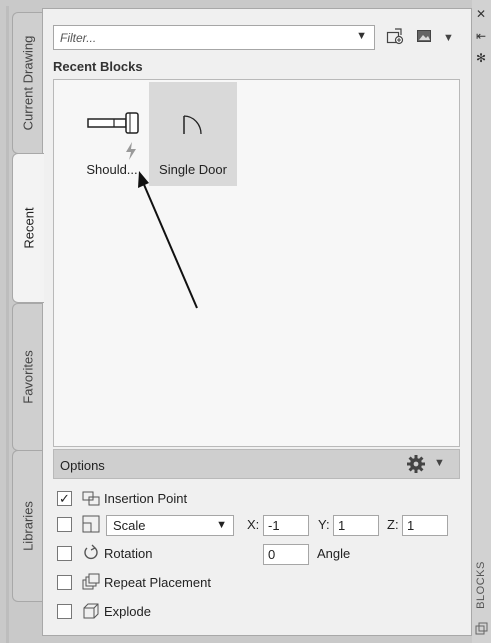 Image resolution: width=491 pixels, height=643 pixels. I want to click on gear-icon, so click(416, 466).